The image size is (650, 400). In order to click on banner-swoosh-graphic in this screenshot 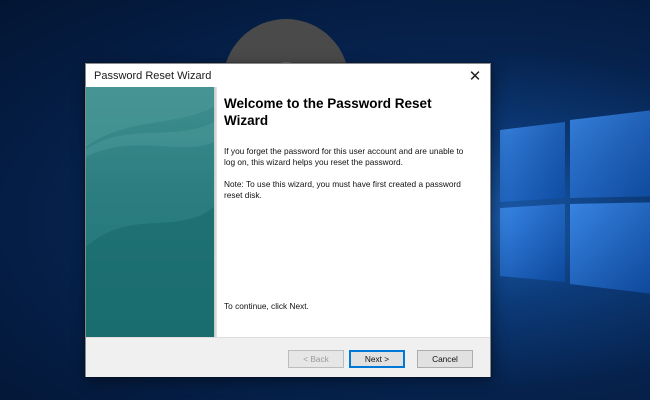, I will do `click(150, 212)`.